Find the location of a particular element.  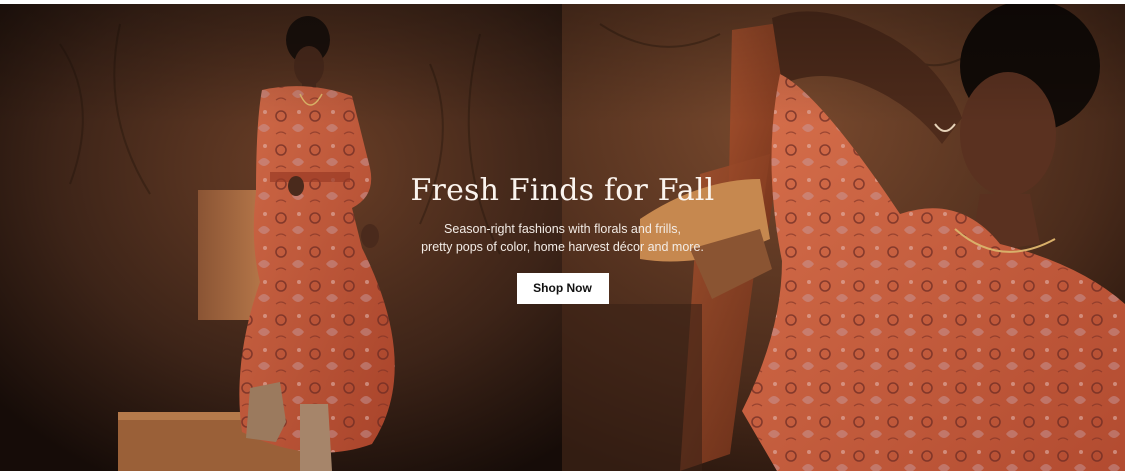

shop-now-button: Shop Now is located at coordinates (562, 288).